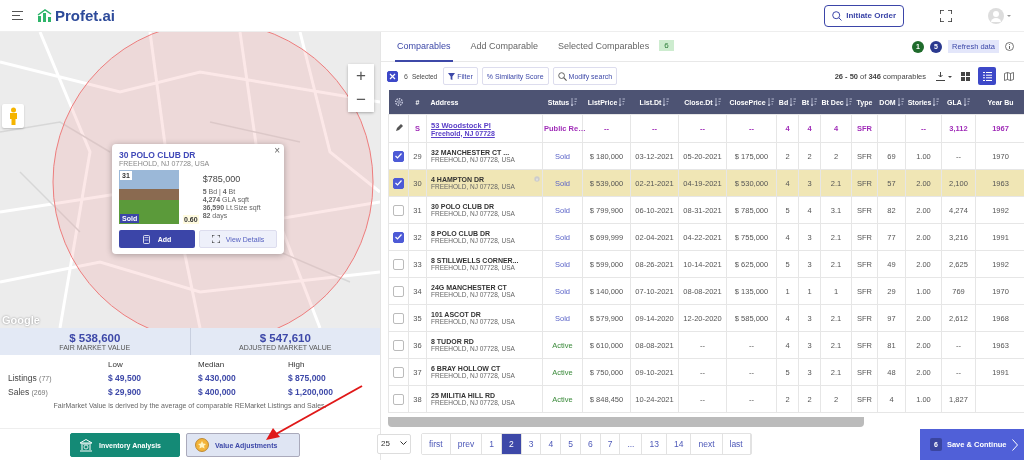 This screenshot has height=460, width=1024. Describe the element at coordinates (504, 46) in the screenshot. I see `tab: Add Comparable` at that location.